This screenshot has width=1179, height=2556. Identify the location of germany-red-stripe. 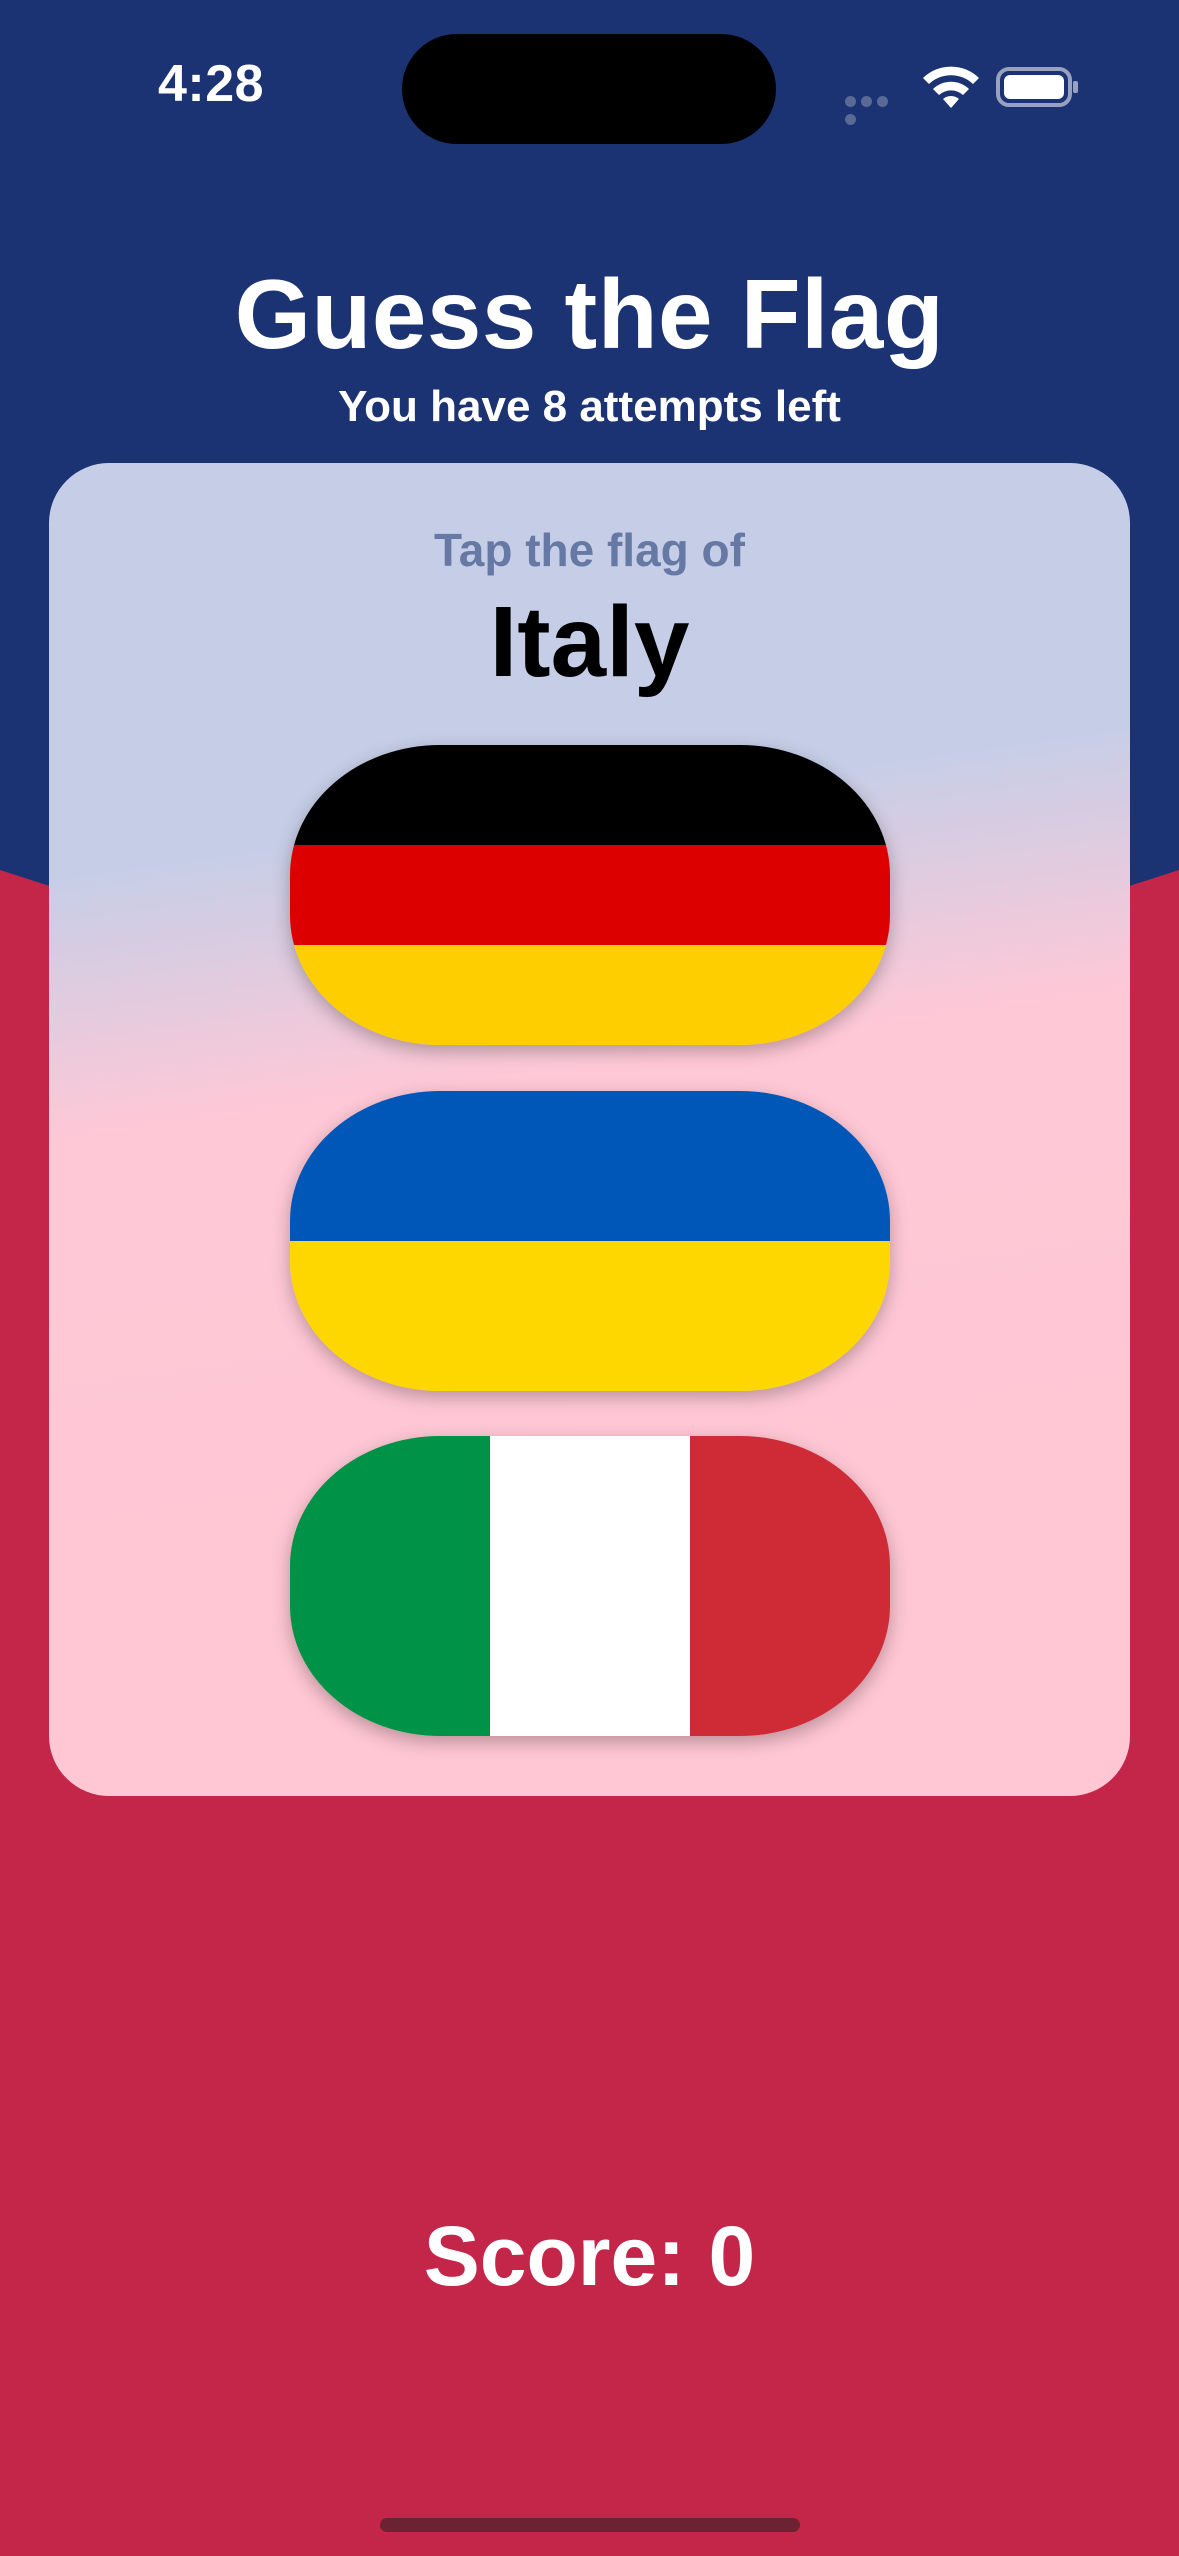
(590, 895).